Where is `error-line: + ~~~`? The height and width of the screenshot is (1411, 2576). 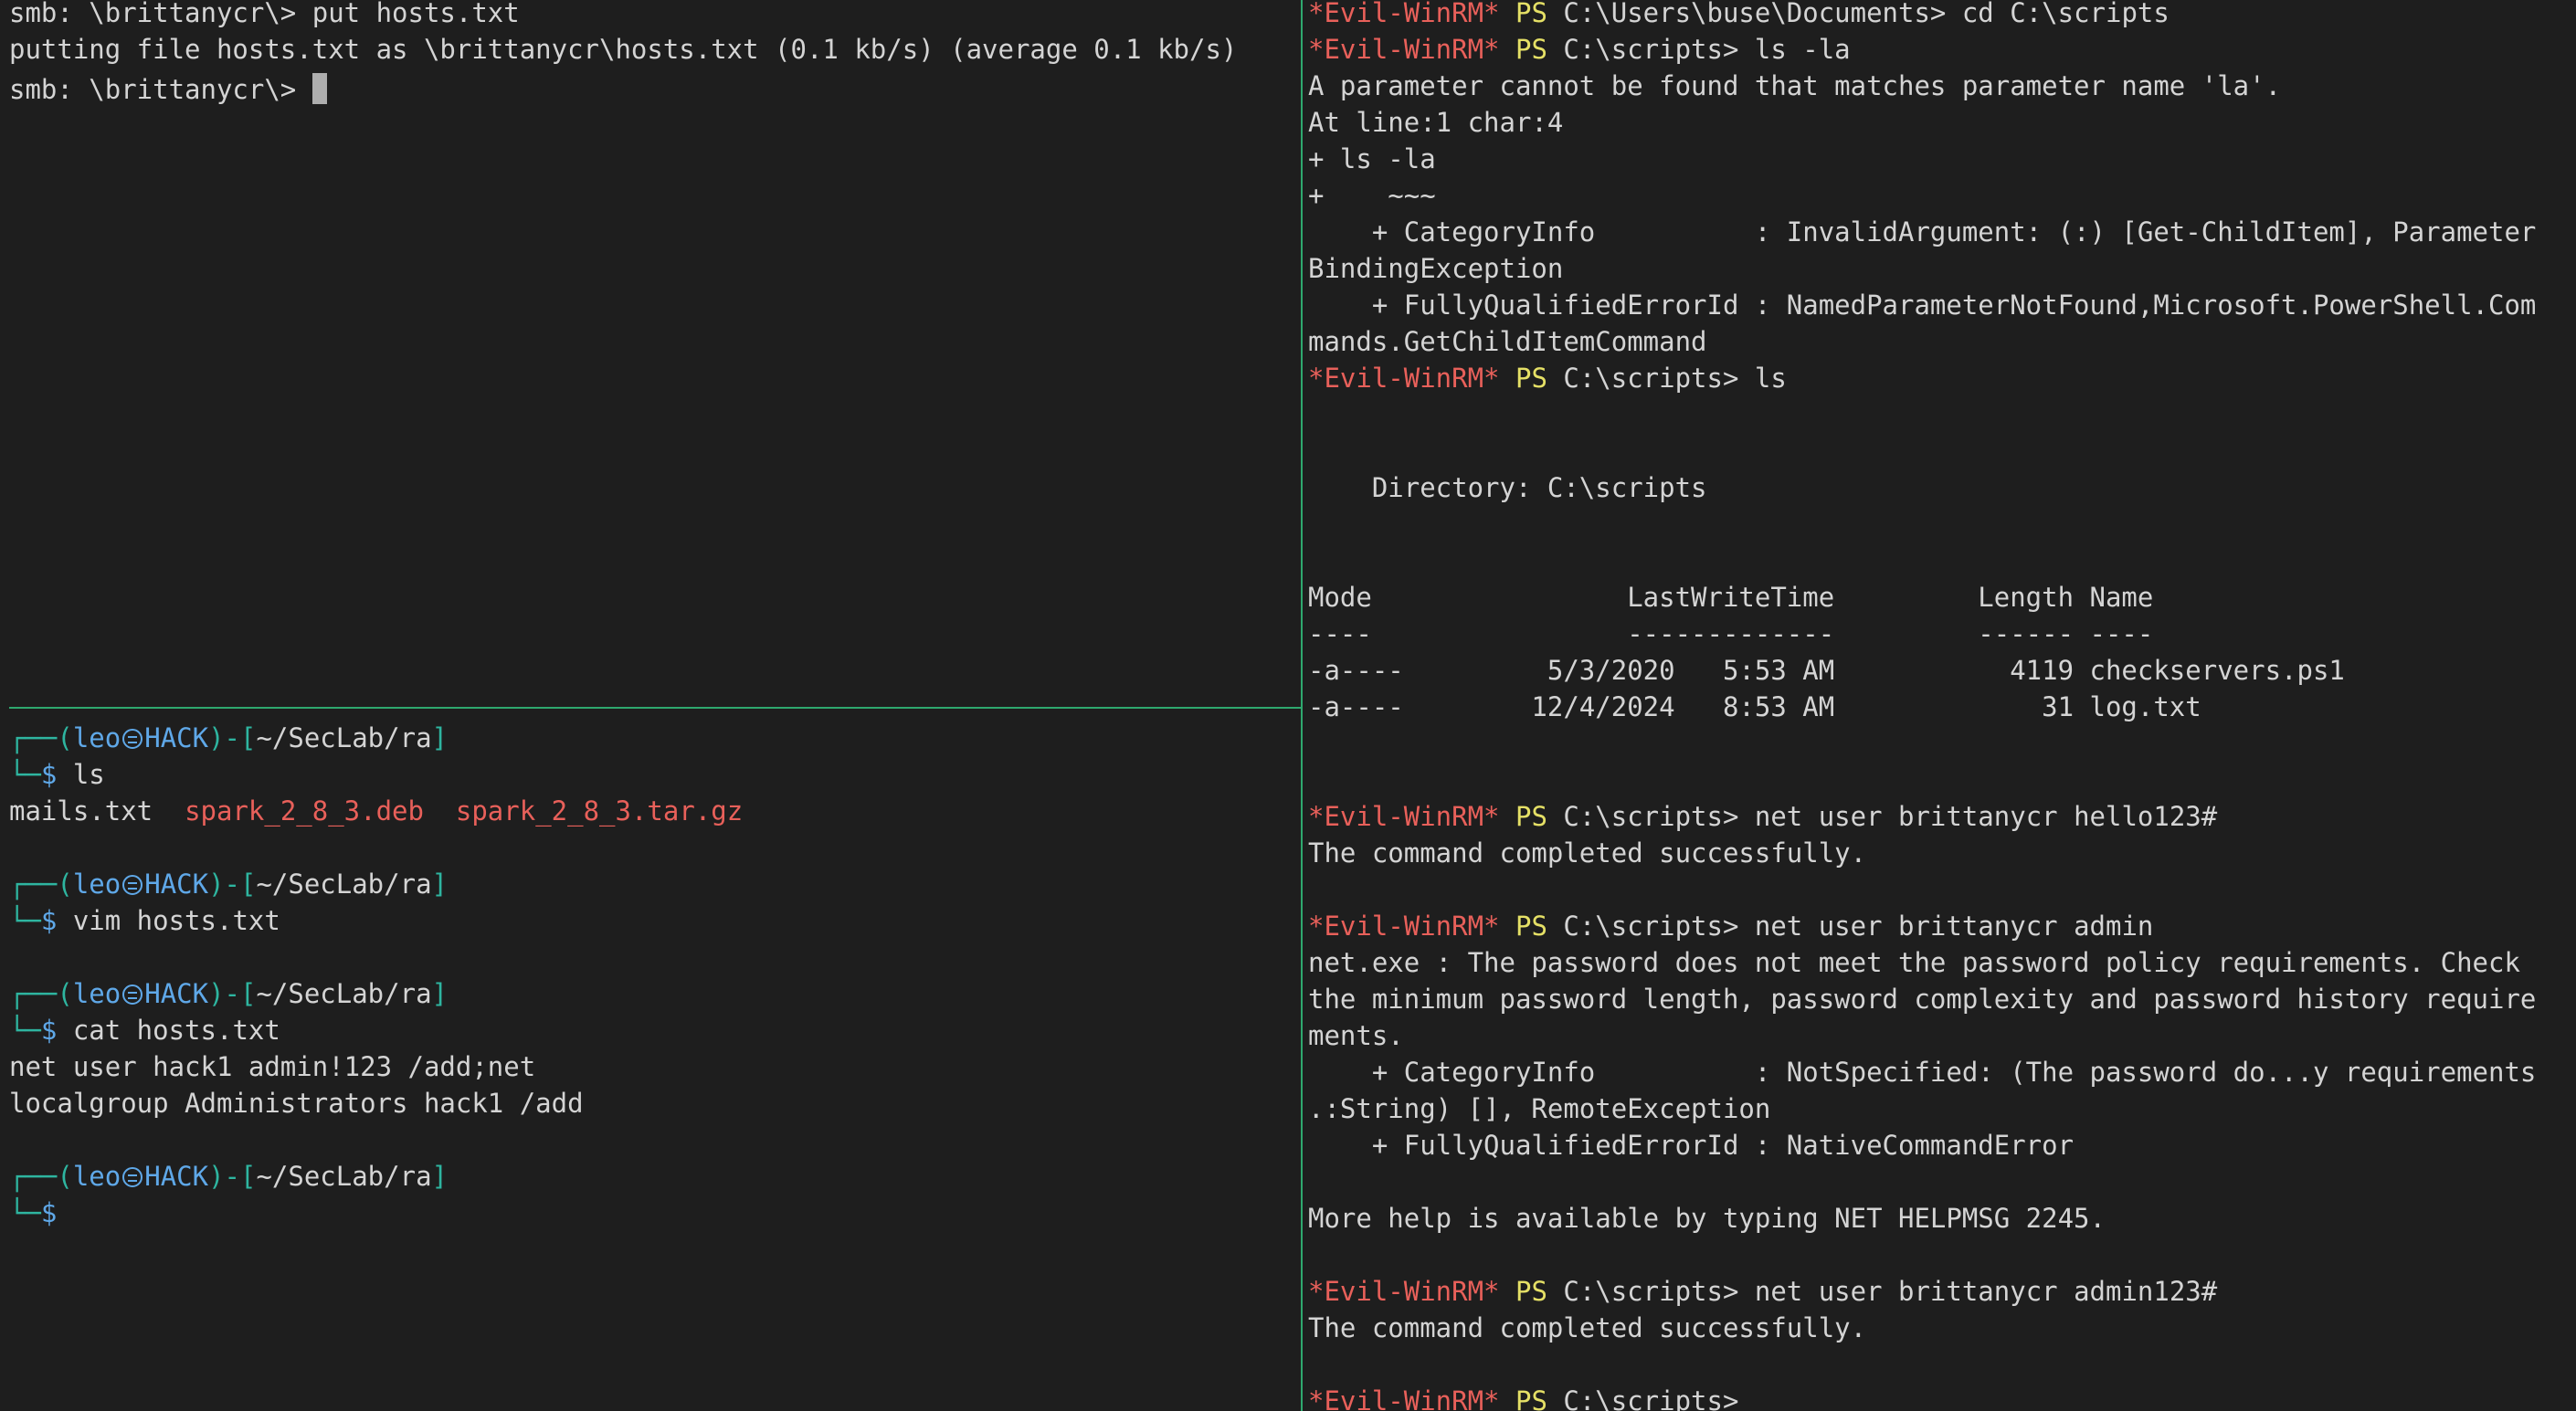
error-line: + ~~~ is located at coordinates (1372, 195).